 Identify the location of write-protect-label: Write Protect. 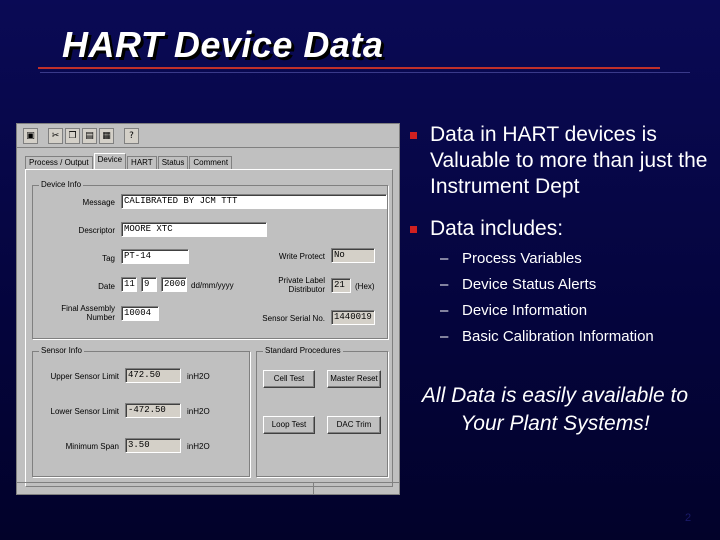
(301, 256).